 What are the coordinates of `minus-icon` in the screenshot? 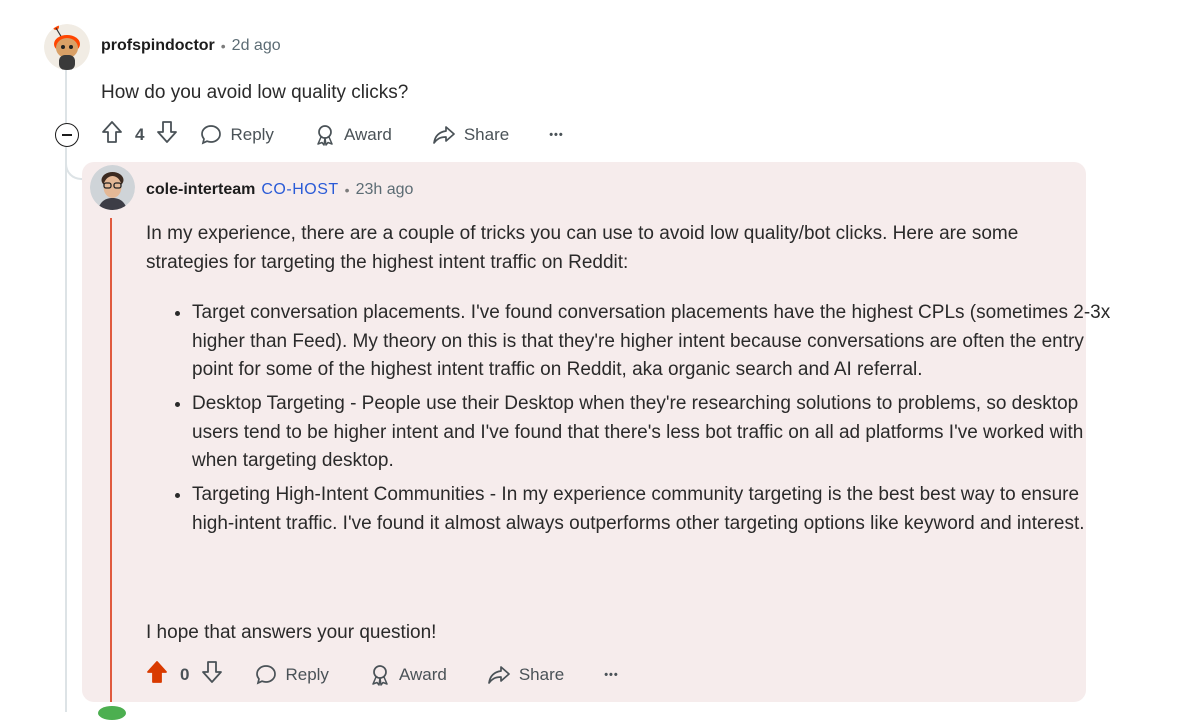 It's located at (67, 135).